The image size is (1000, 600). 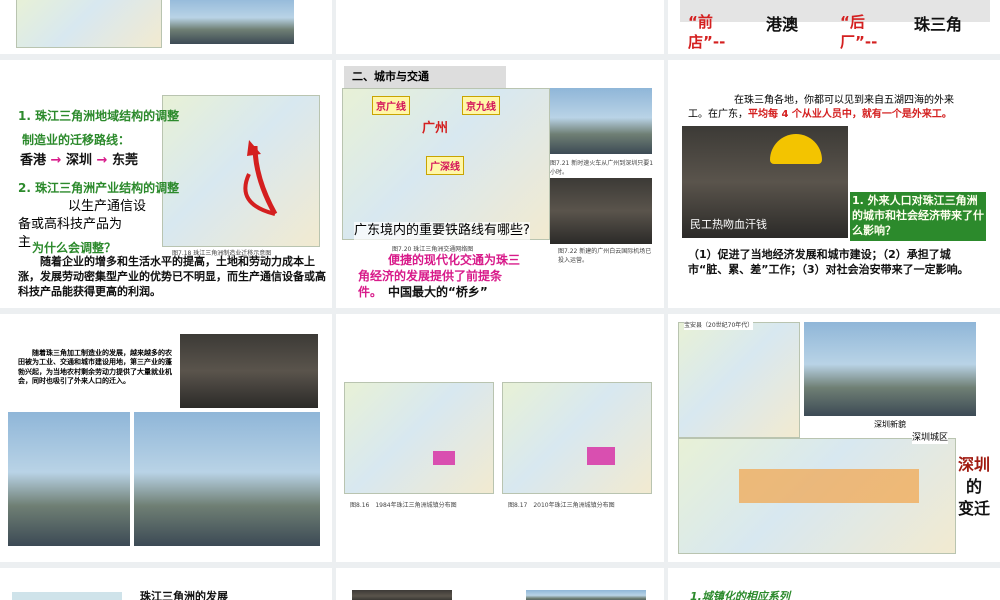 I want to click on urban-area-label: 深圳城区, so click(x=930, y=438).